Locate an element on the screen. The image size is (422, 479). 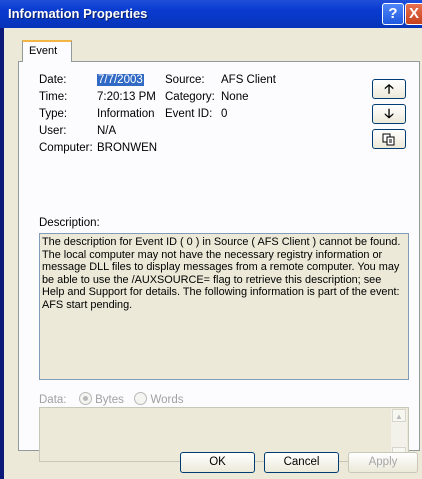
bytes-label: Bytes is located at coordinates (109, 400).